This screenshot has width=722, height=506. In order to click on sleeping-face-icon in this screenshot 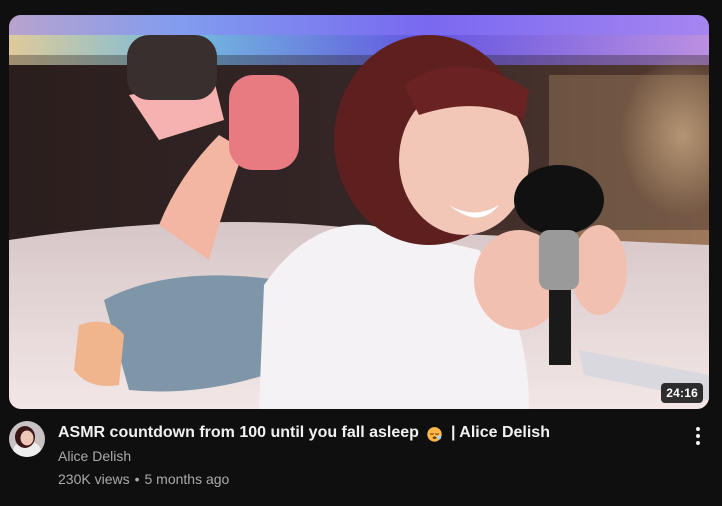, I will do `click(434, 434)`.